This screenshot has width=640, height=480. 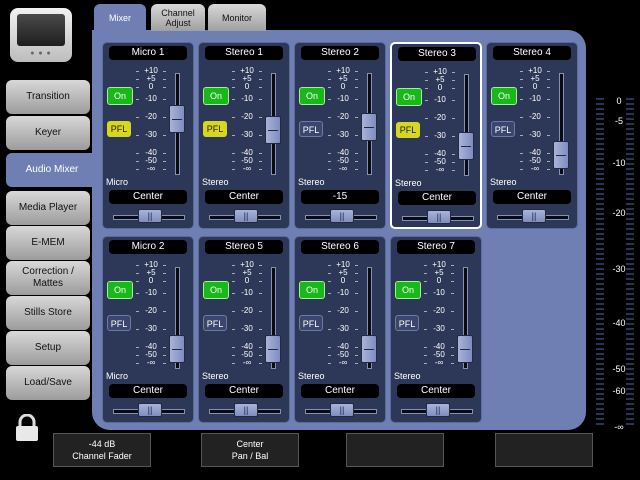 I want to click on sidebar-item-audio-mixer: Audio Mixer, so click(x=52, y=170).